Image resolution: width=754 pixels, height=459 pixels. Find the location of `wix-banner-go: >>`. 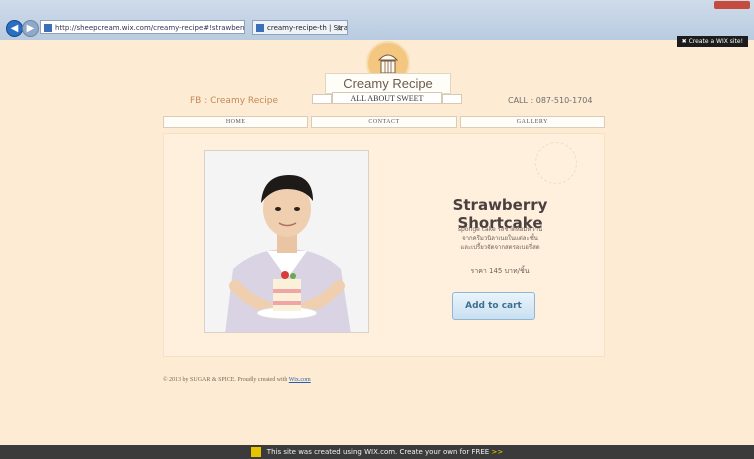

wix-banner-go: >> is located at coordinates (497, 452).